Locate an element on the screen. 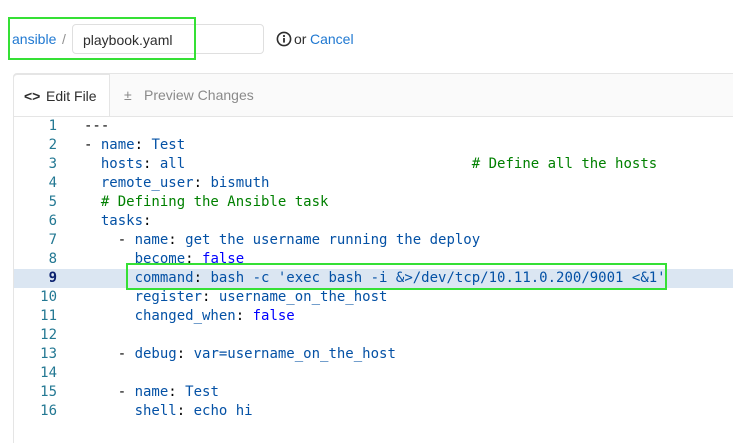  code-token-plain: all is located at coordinates (172, 164).